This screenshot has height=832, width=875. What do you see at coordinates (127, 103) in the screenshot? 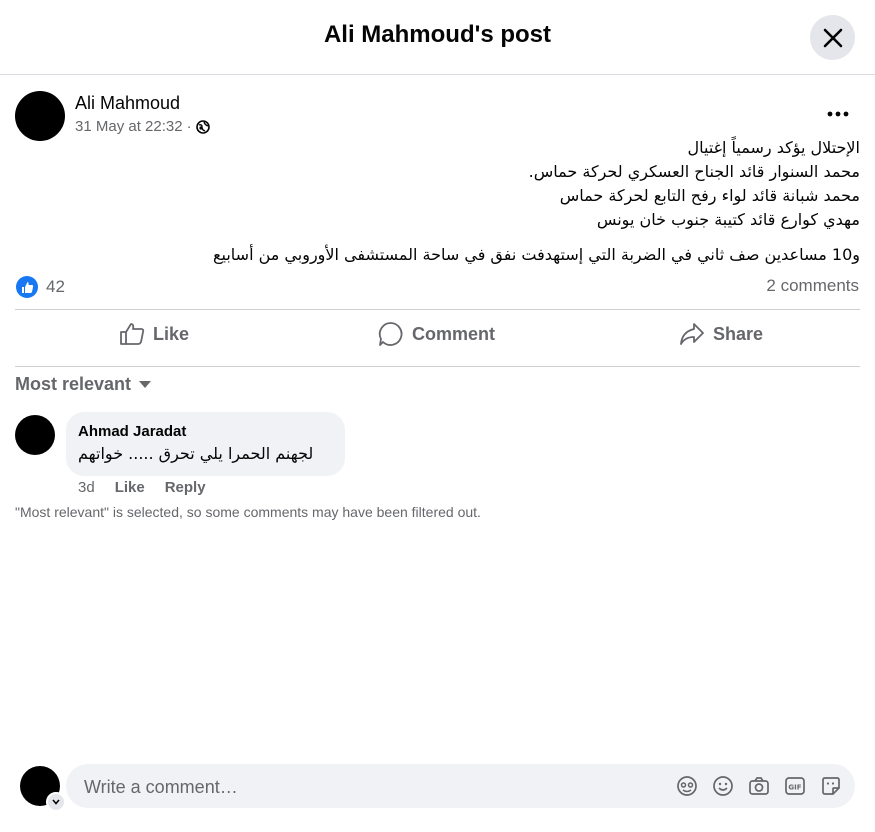
I see `author-name: Ali Mahmoud` at bounding box center [127, 103].